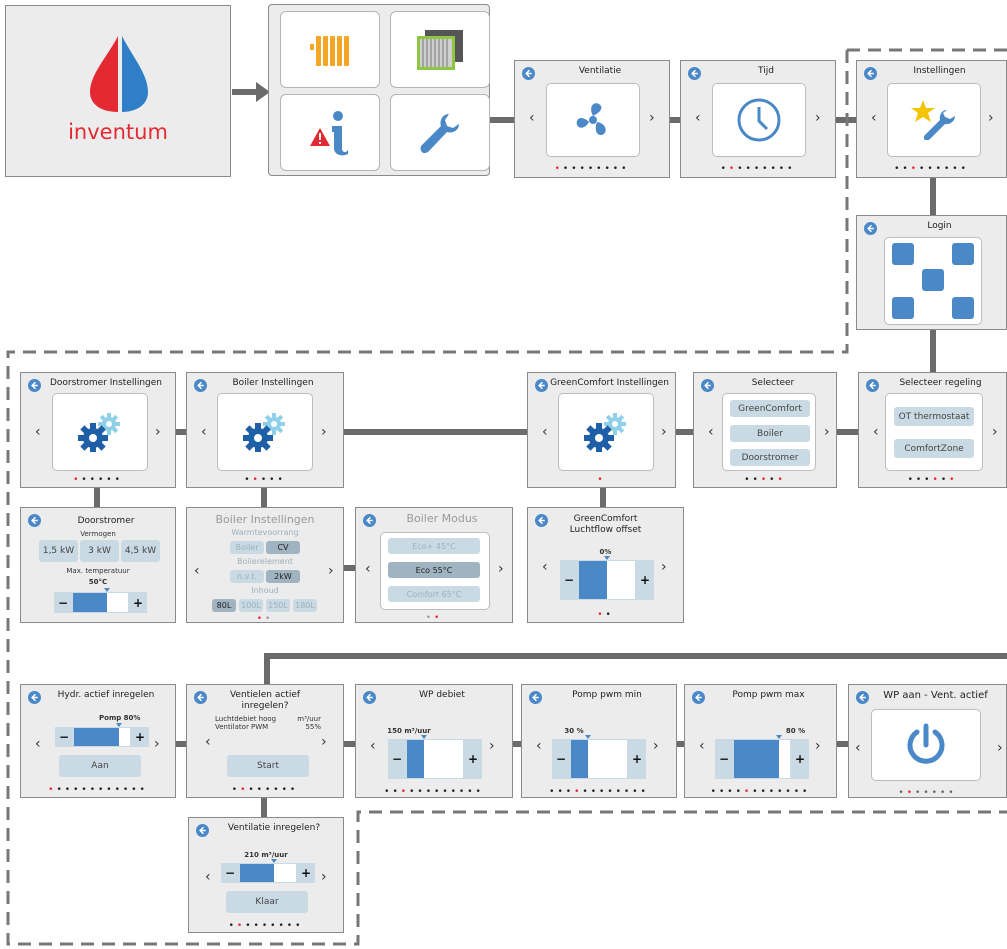 This screenshot has height=949, width=1007. I want to click on pwm-max-slider, so click(762, 757).